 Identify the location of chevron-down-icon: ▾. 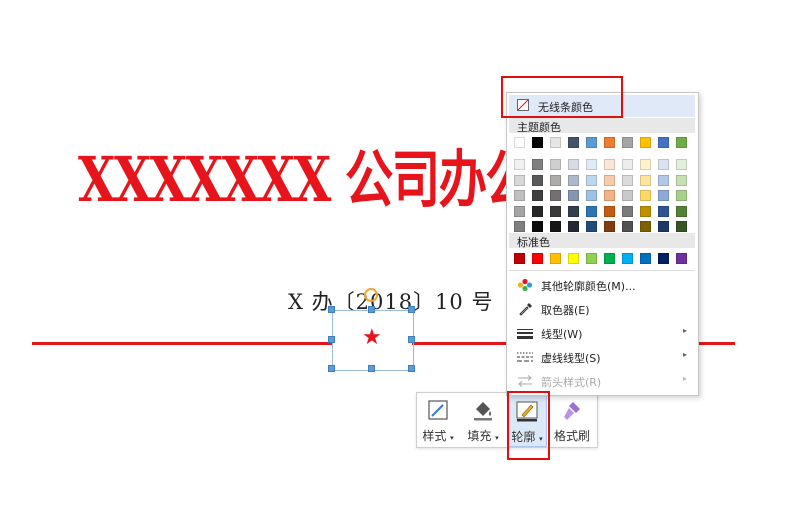
(497, 438).